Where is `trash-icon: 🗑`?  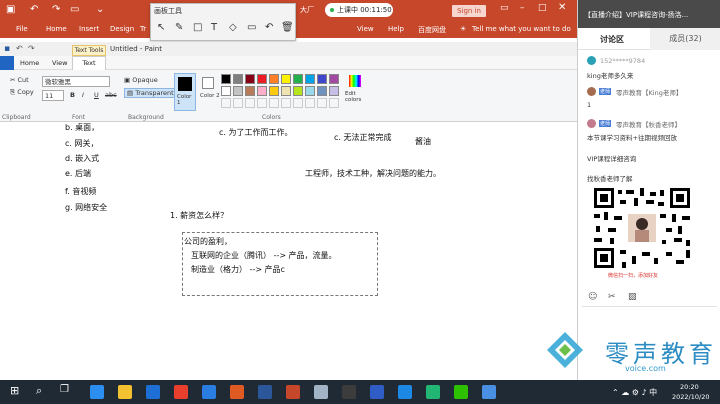
trash-icon: 🗑 is located at coordinates (287, 28).